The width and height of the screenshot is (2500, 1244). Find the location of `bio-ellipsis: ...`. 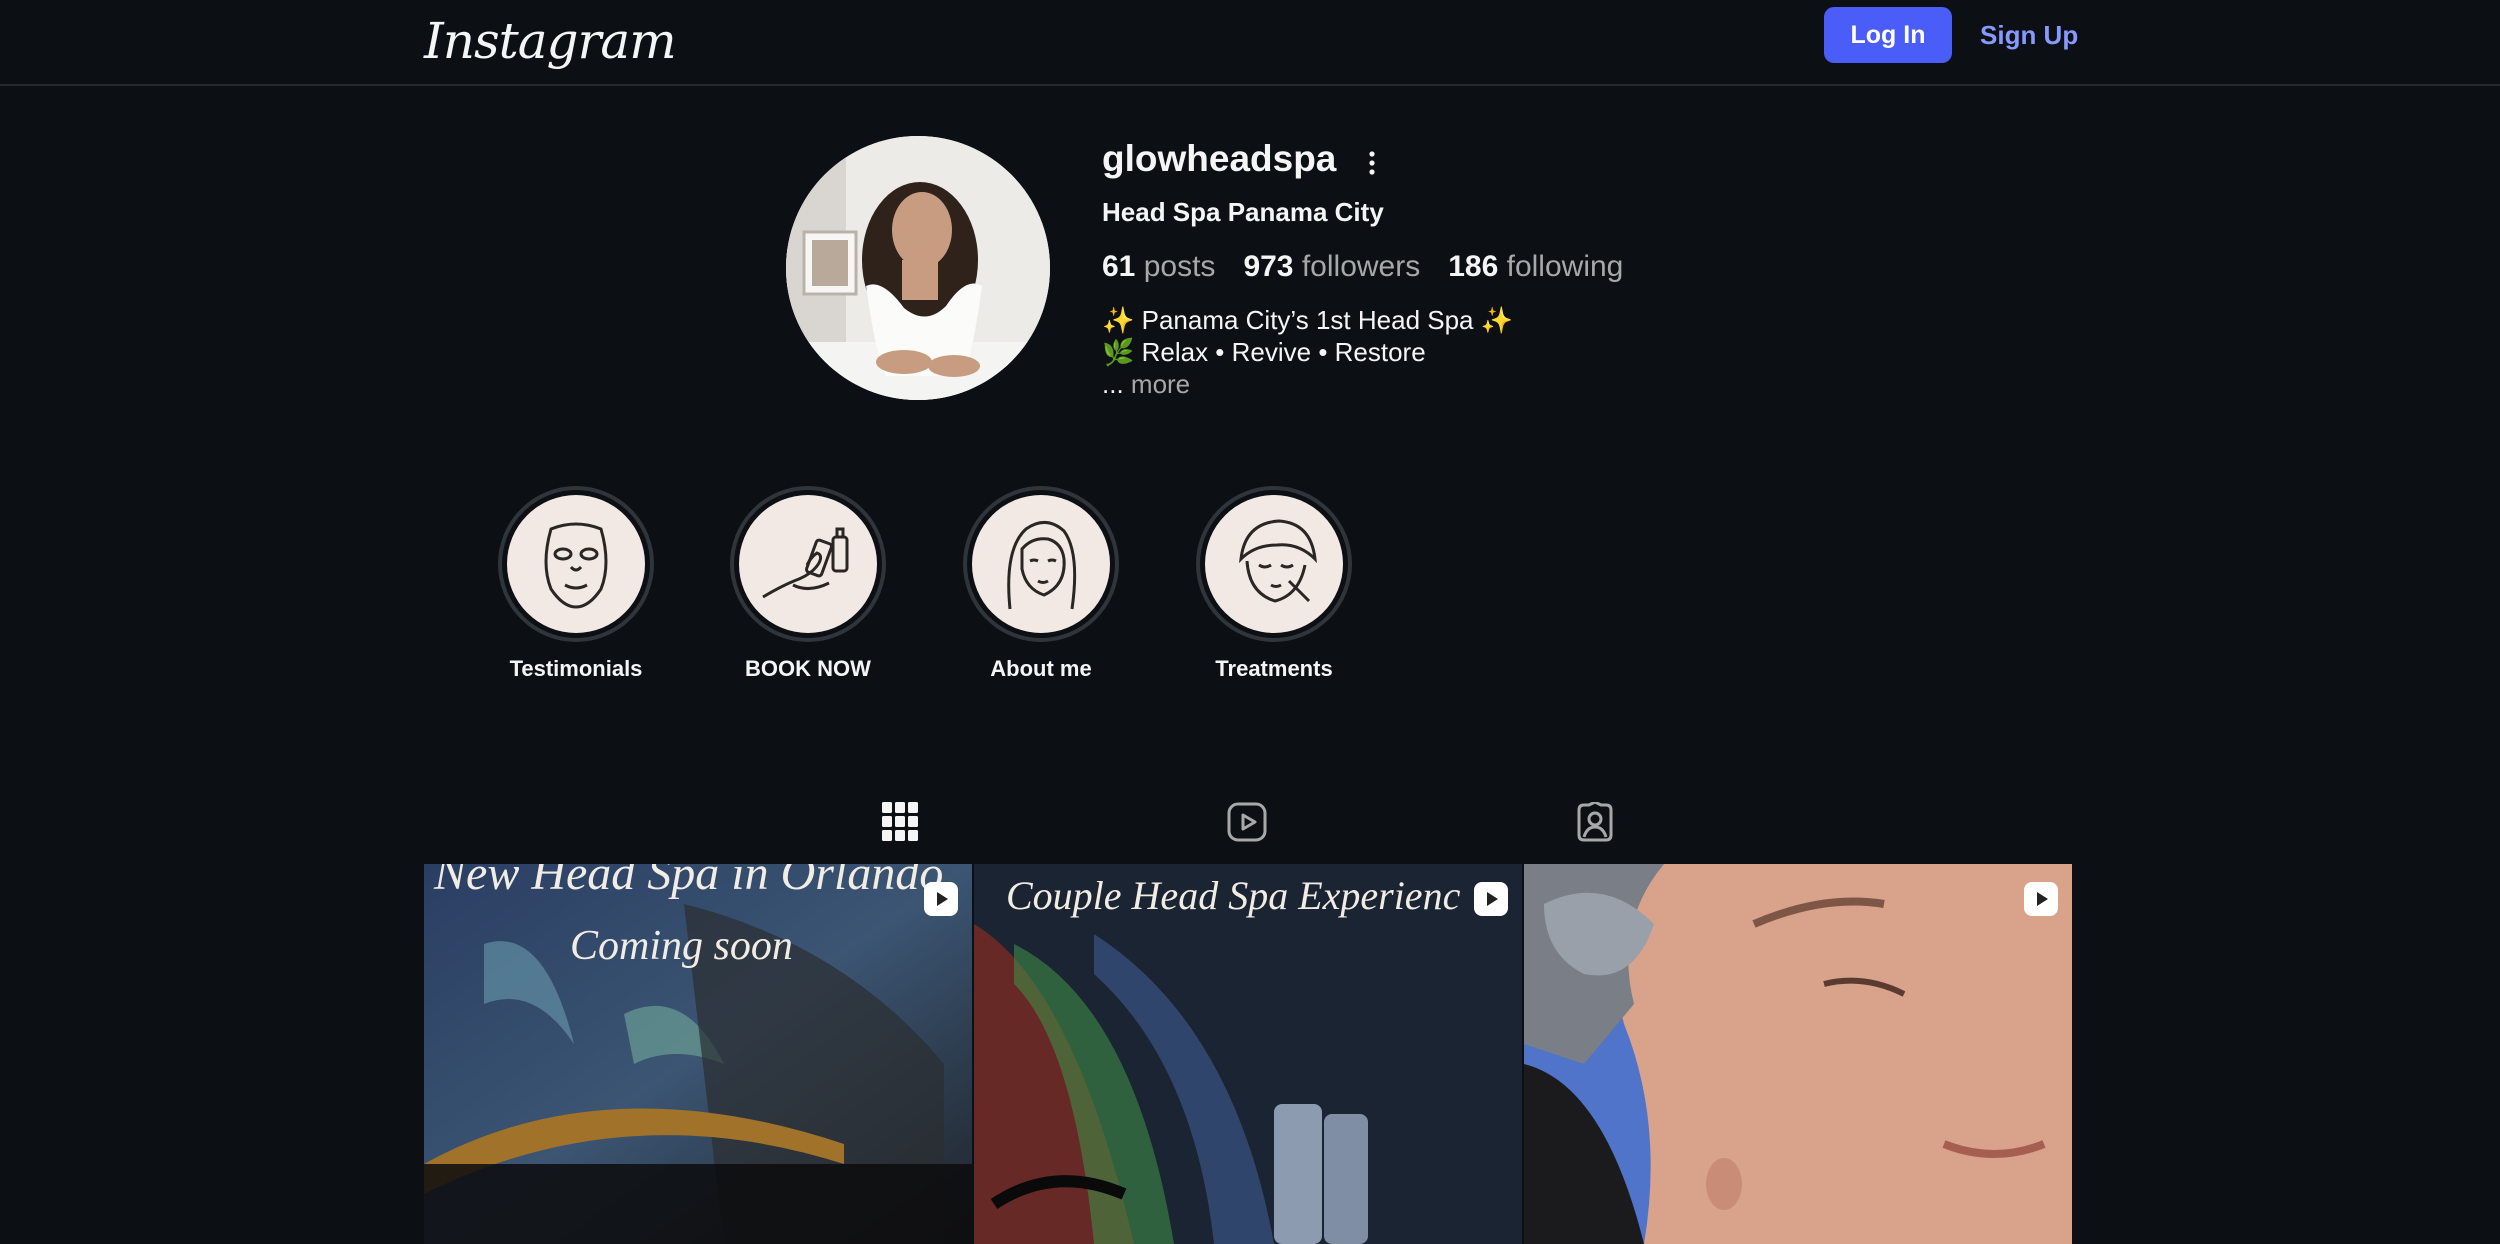

bio-ellipsis: ... is located at coordinates (1113, 384).